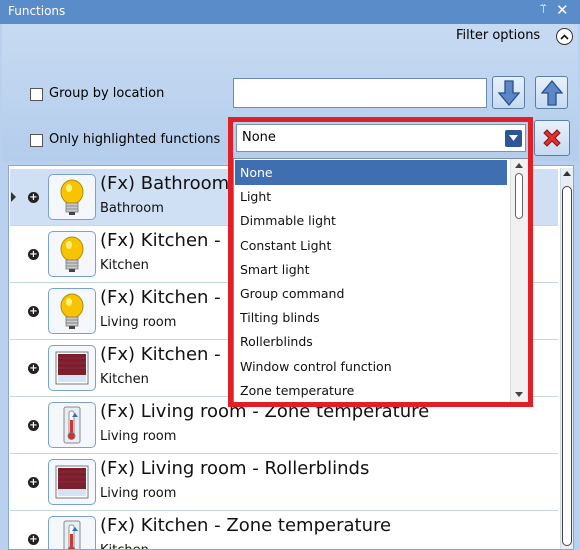 The width and height of the screenshot is (580, 550). What do you see at coordinates (371, 293) in the screenshot?
I see `dropdown-option: Group command` at bounding box center [371, 293].